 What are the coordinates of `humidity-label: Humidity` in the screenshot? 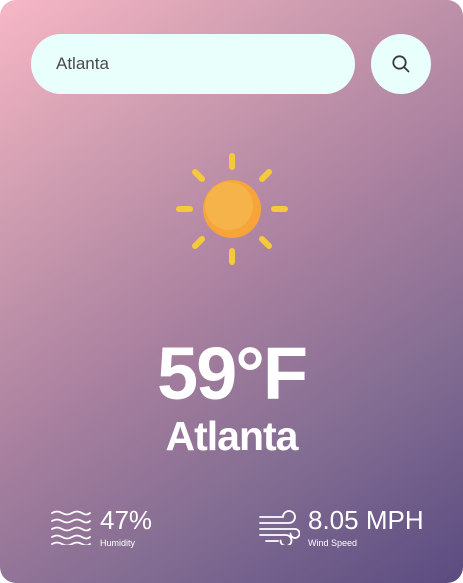 It's located at (118, 543).